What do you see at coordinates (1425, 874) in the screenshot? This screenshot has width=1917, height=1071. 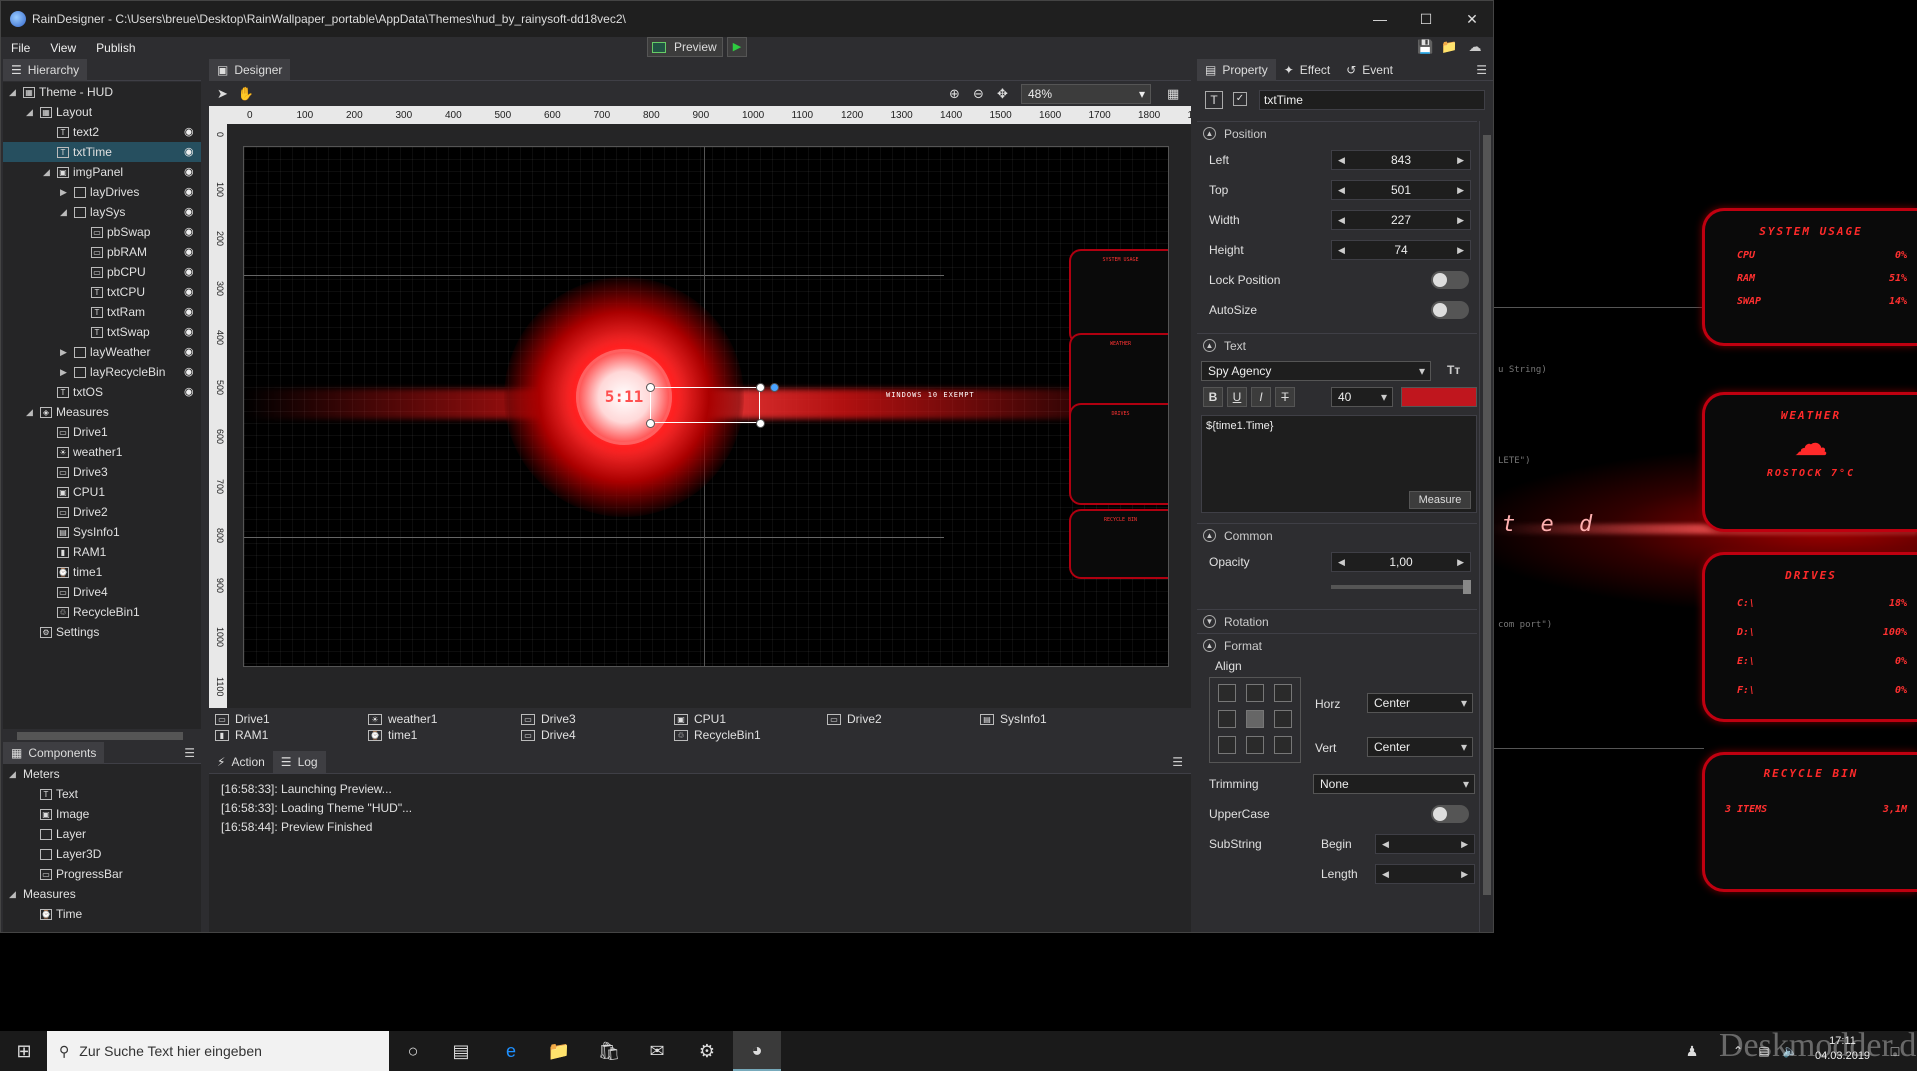 I see `length-spinner: ◀ ▶` at bounding box center [1425, 874].